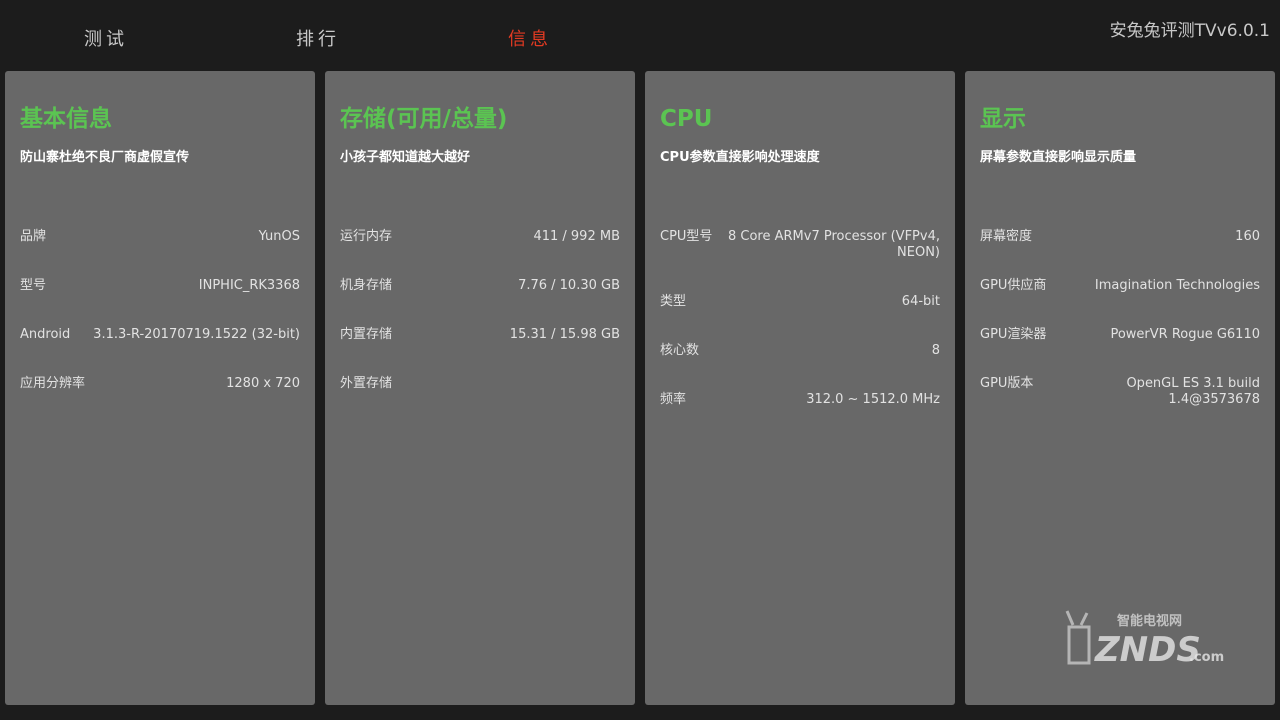  I want to click on panel-title: 基本信息, so click(66, 119).